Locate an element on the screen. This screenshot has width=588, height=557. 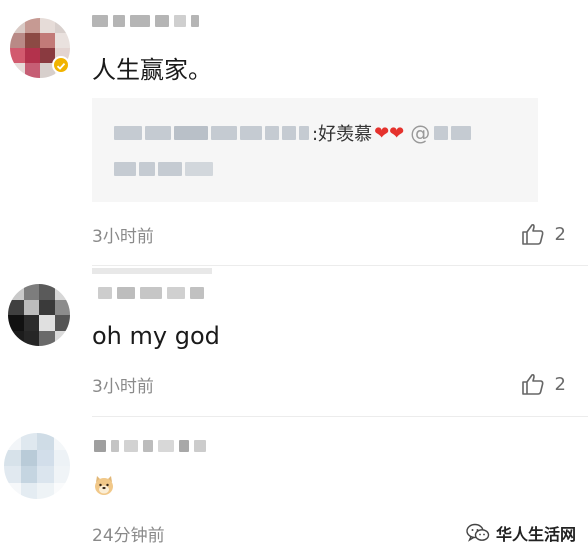
watermark-text: 华人生活网 is located at coordinates (535, 534).